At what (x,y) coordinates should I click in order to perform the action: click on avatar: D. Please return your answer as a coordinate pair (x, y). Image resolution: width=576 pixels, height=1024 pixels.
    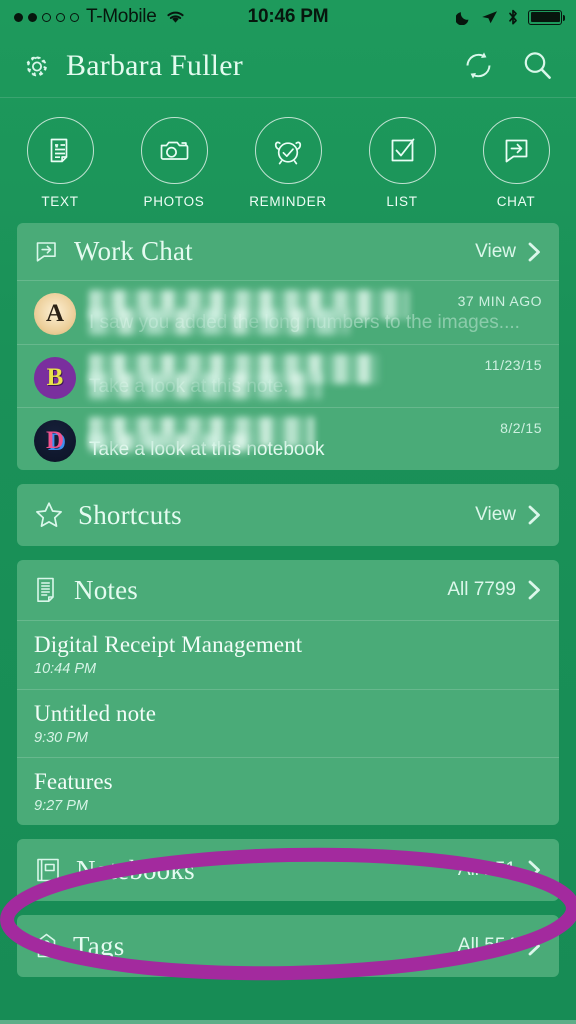
    Looking at the image, I should click on (55, 441).